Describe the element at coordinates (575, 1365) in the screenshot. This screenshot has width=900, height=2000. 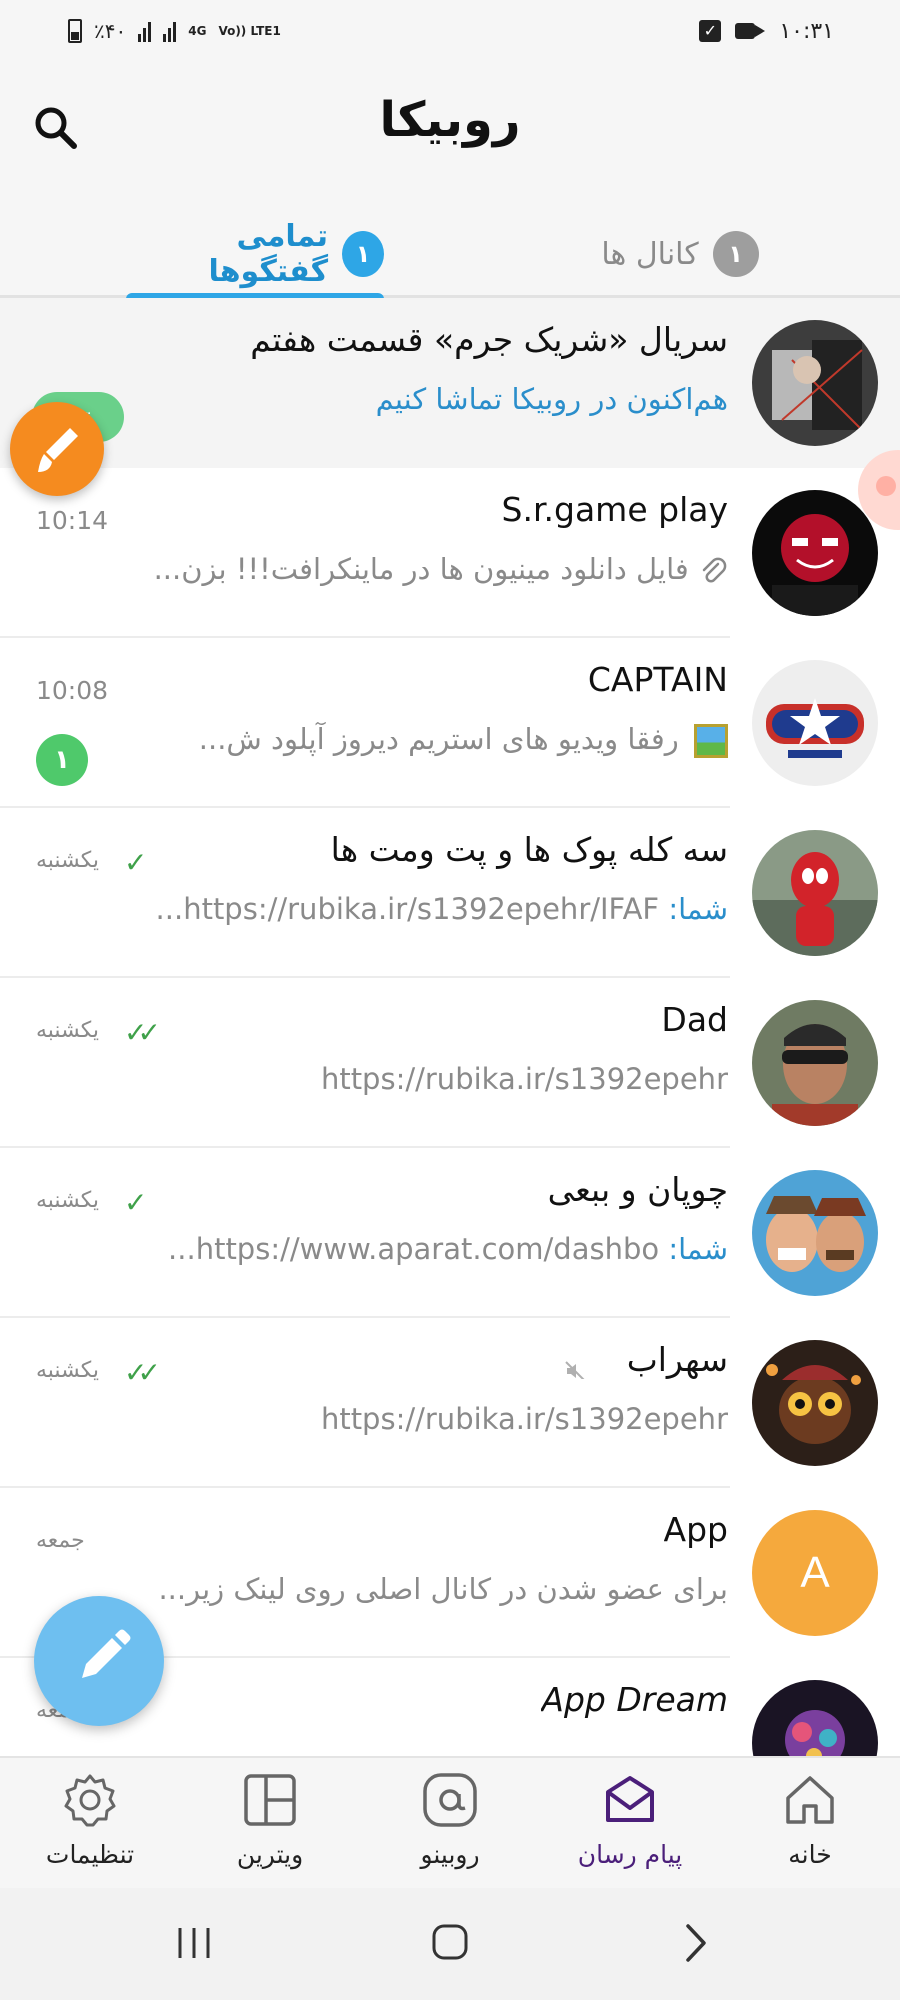
I see `mute-icon` at that location.